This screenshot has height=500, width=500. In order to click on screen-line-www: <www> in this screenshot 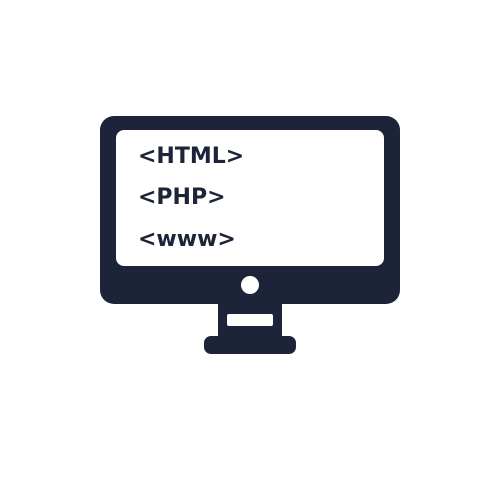, I will do `click(187, 239)`.